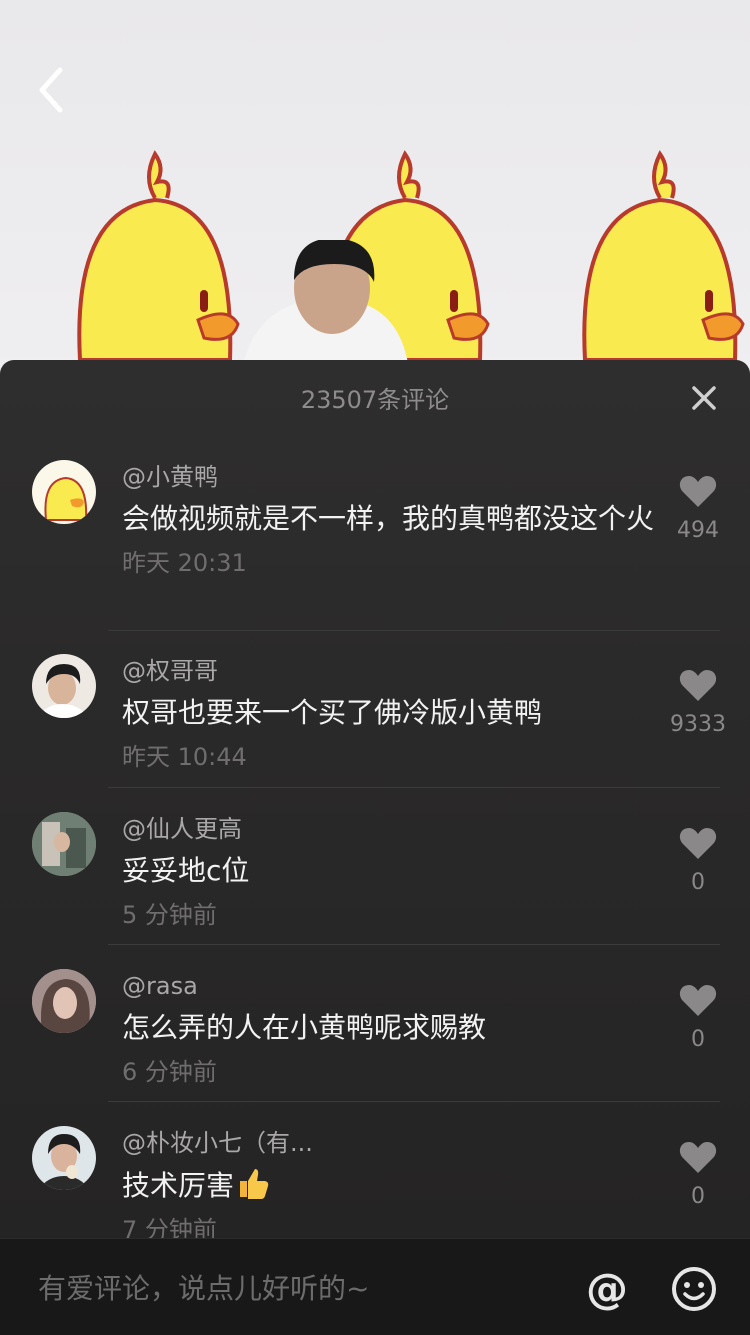 This screenshot has height=1335, width=750. What do you see at coordinates (392, 477) in the screenshot?
I see `comment-username: @小黄鸭` at bounding box center [392, 477].